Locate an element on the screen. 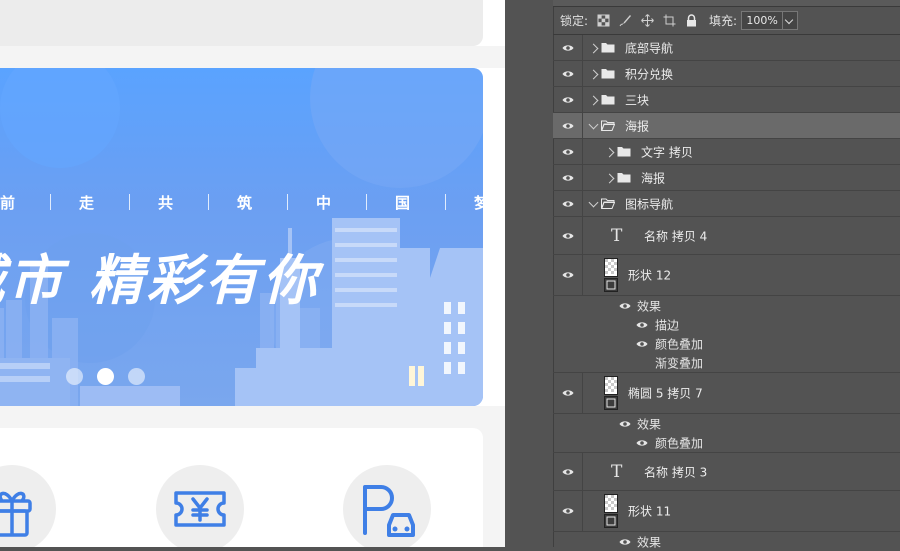 The image size is (900, 551). layer-row: 椭圆 5 拷贝 7 is located at coordinates (726, 393).